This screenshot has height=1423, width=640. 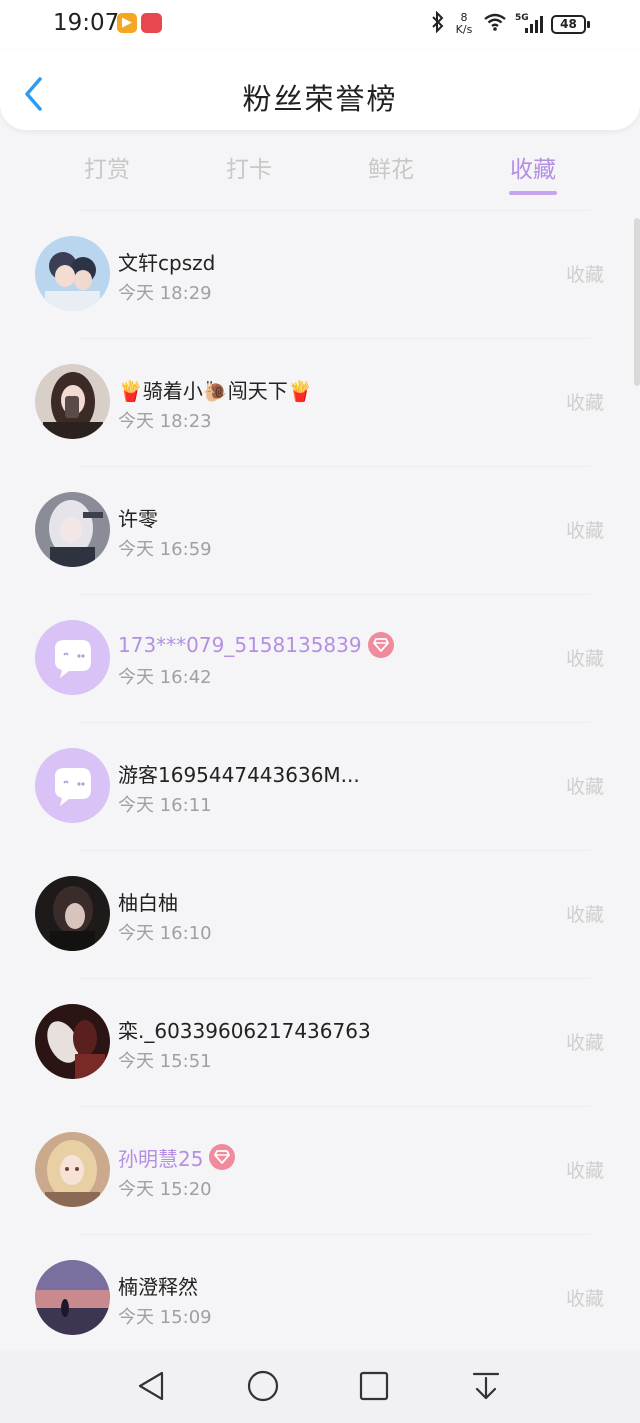 I want to click on fan-name-line: 173***079_5158135839, so click(x=256, y=645).